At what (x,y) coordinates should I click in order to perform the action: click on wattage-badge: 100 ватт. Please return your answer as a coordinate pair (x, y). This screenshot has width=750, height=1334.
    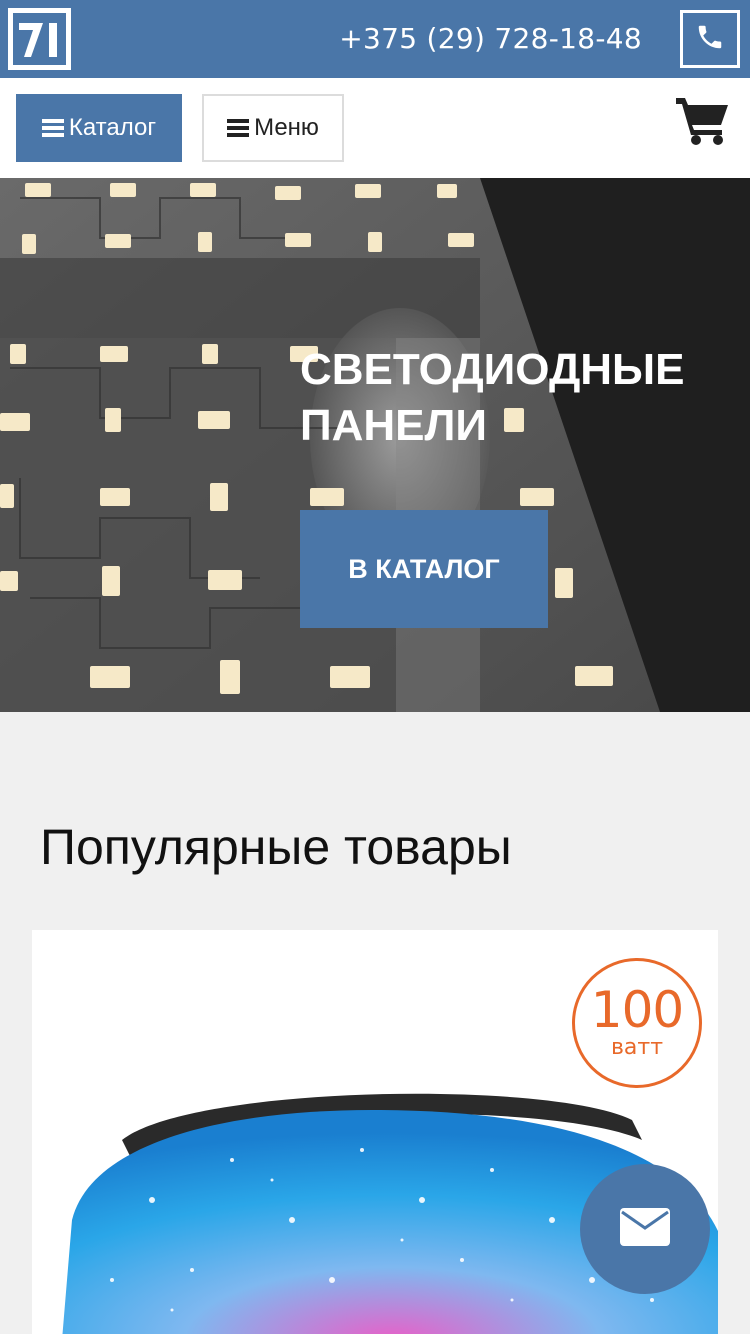
    Looking at the image, I should click on (637, 1023).